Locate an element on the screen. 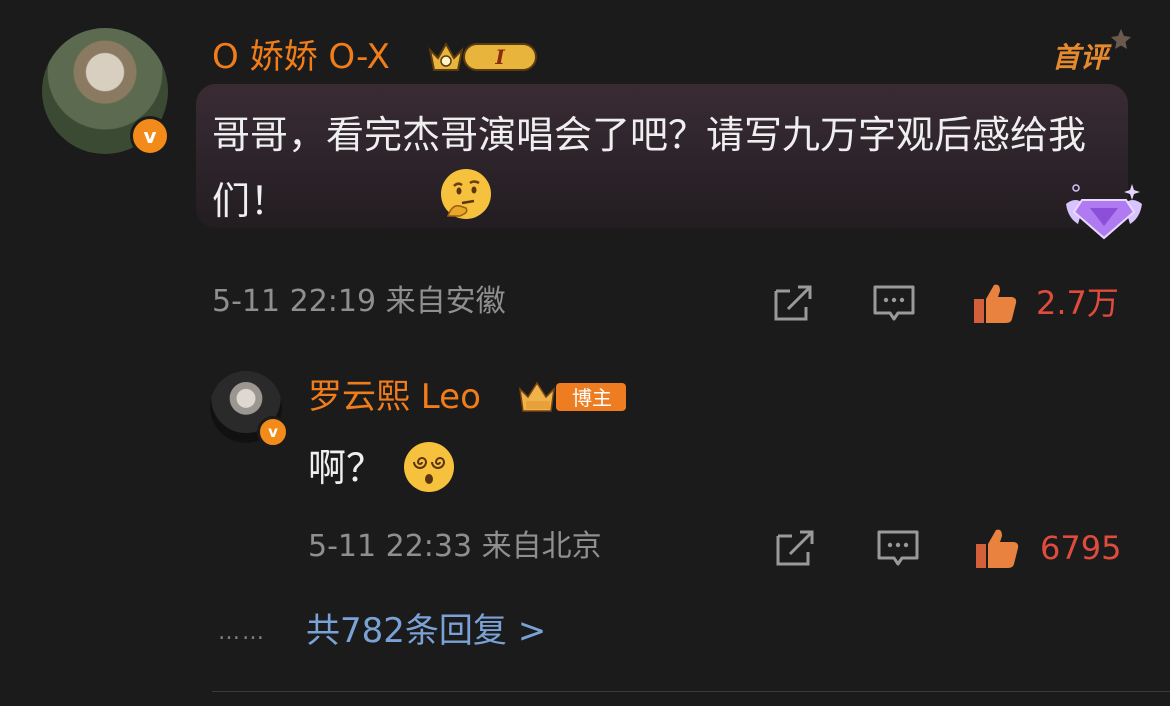 The image size is (1170, 706). reply-text: 啊？ is located at coordinates (346, 468).